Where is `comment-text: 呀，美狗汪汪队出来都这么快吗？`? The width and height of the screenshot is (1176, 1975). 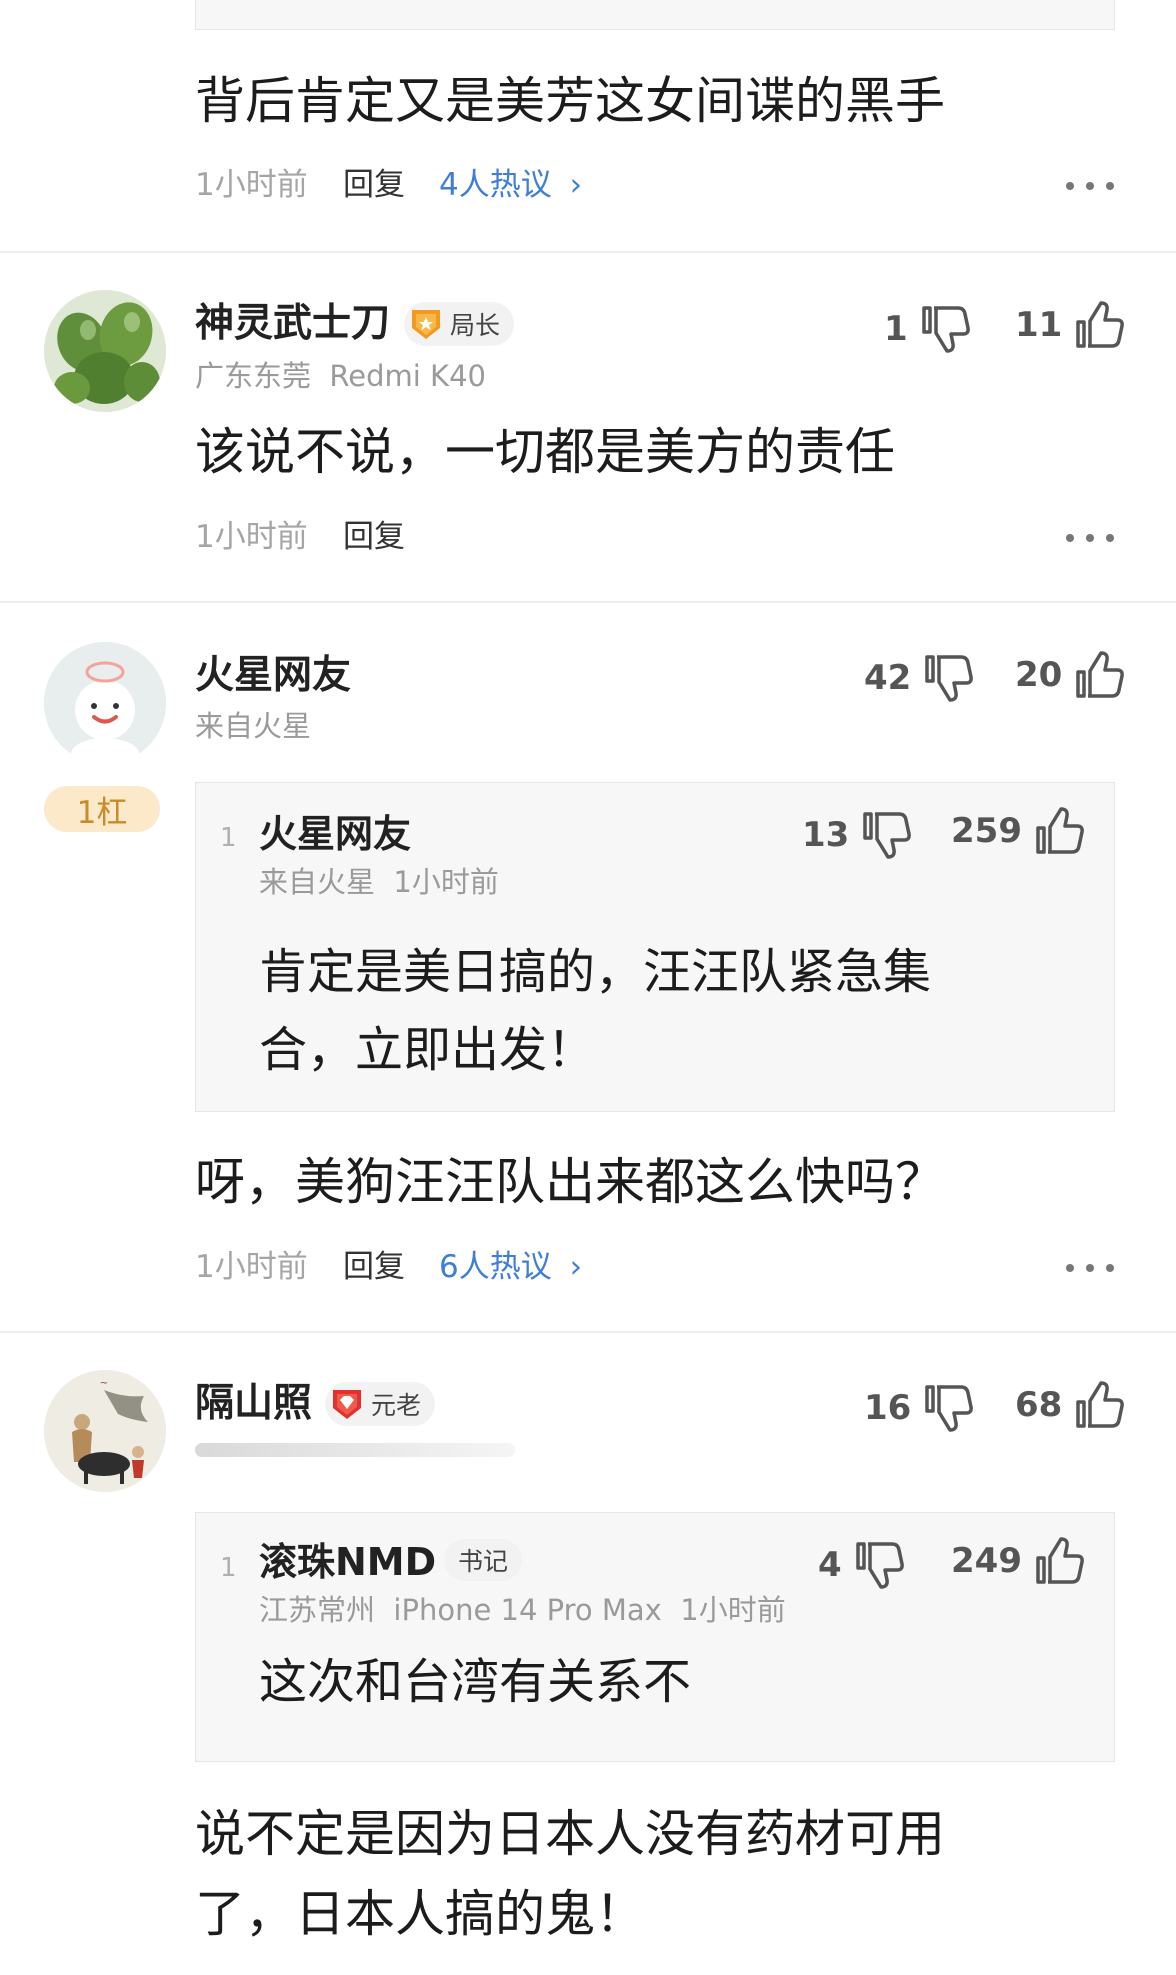 comment-text: 呀，美狗汪汪队出来都这么快吗？ is located at coordinates (570, 1182).